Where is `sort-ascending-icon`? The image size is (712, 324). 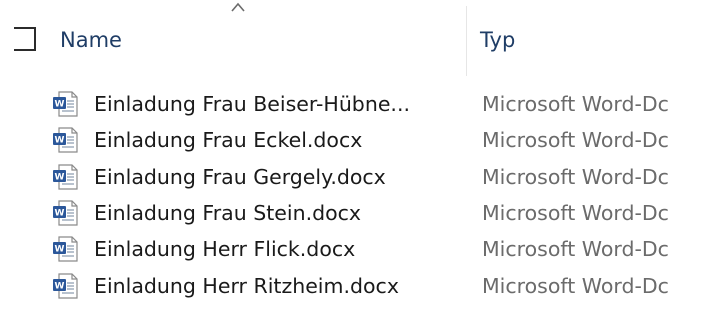 sort-ascending-icon is located at coordinates (238, 7).